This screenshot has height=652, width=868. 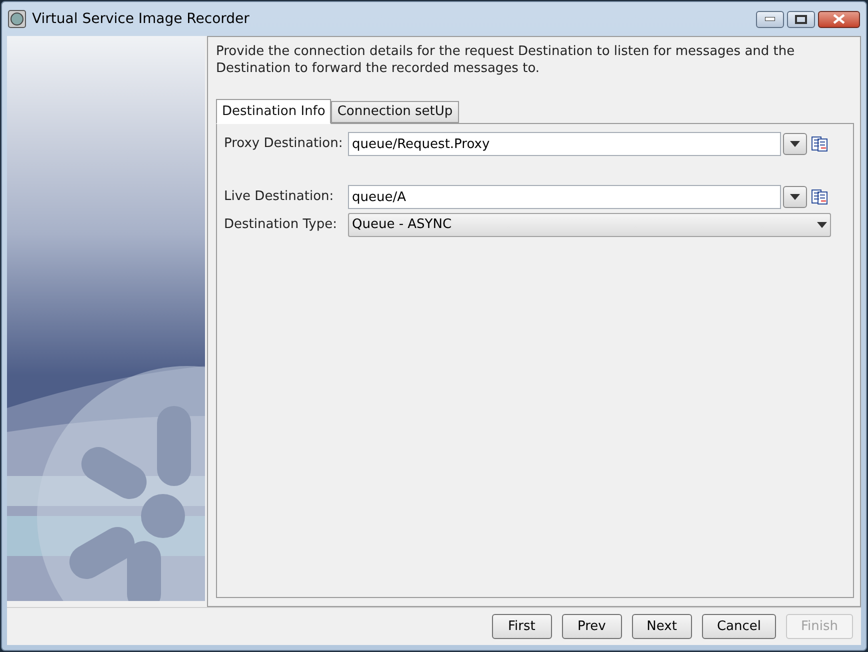 What do you see at coordinates (564, 197) in the screenshot?
I see `destination-field: queue/A` at bounding box center [564, 197].